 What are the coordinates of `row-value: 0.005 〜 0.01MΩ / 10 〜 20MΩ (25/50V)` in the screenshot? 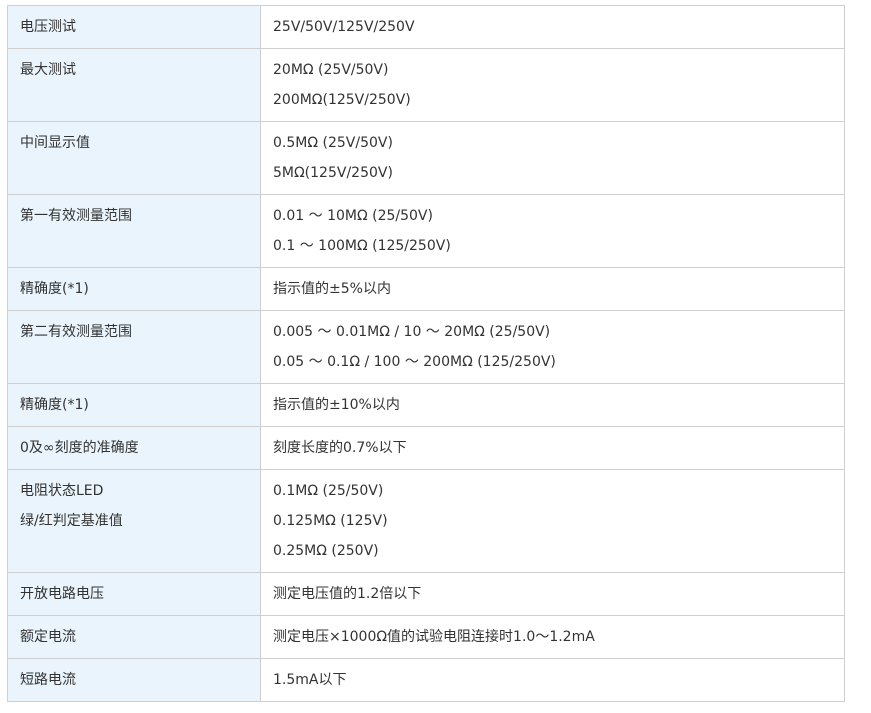 It's located at (412, 332).